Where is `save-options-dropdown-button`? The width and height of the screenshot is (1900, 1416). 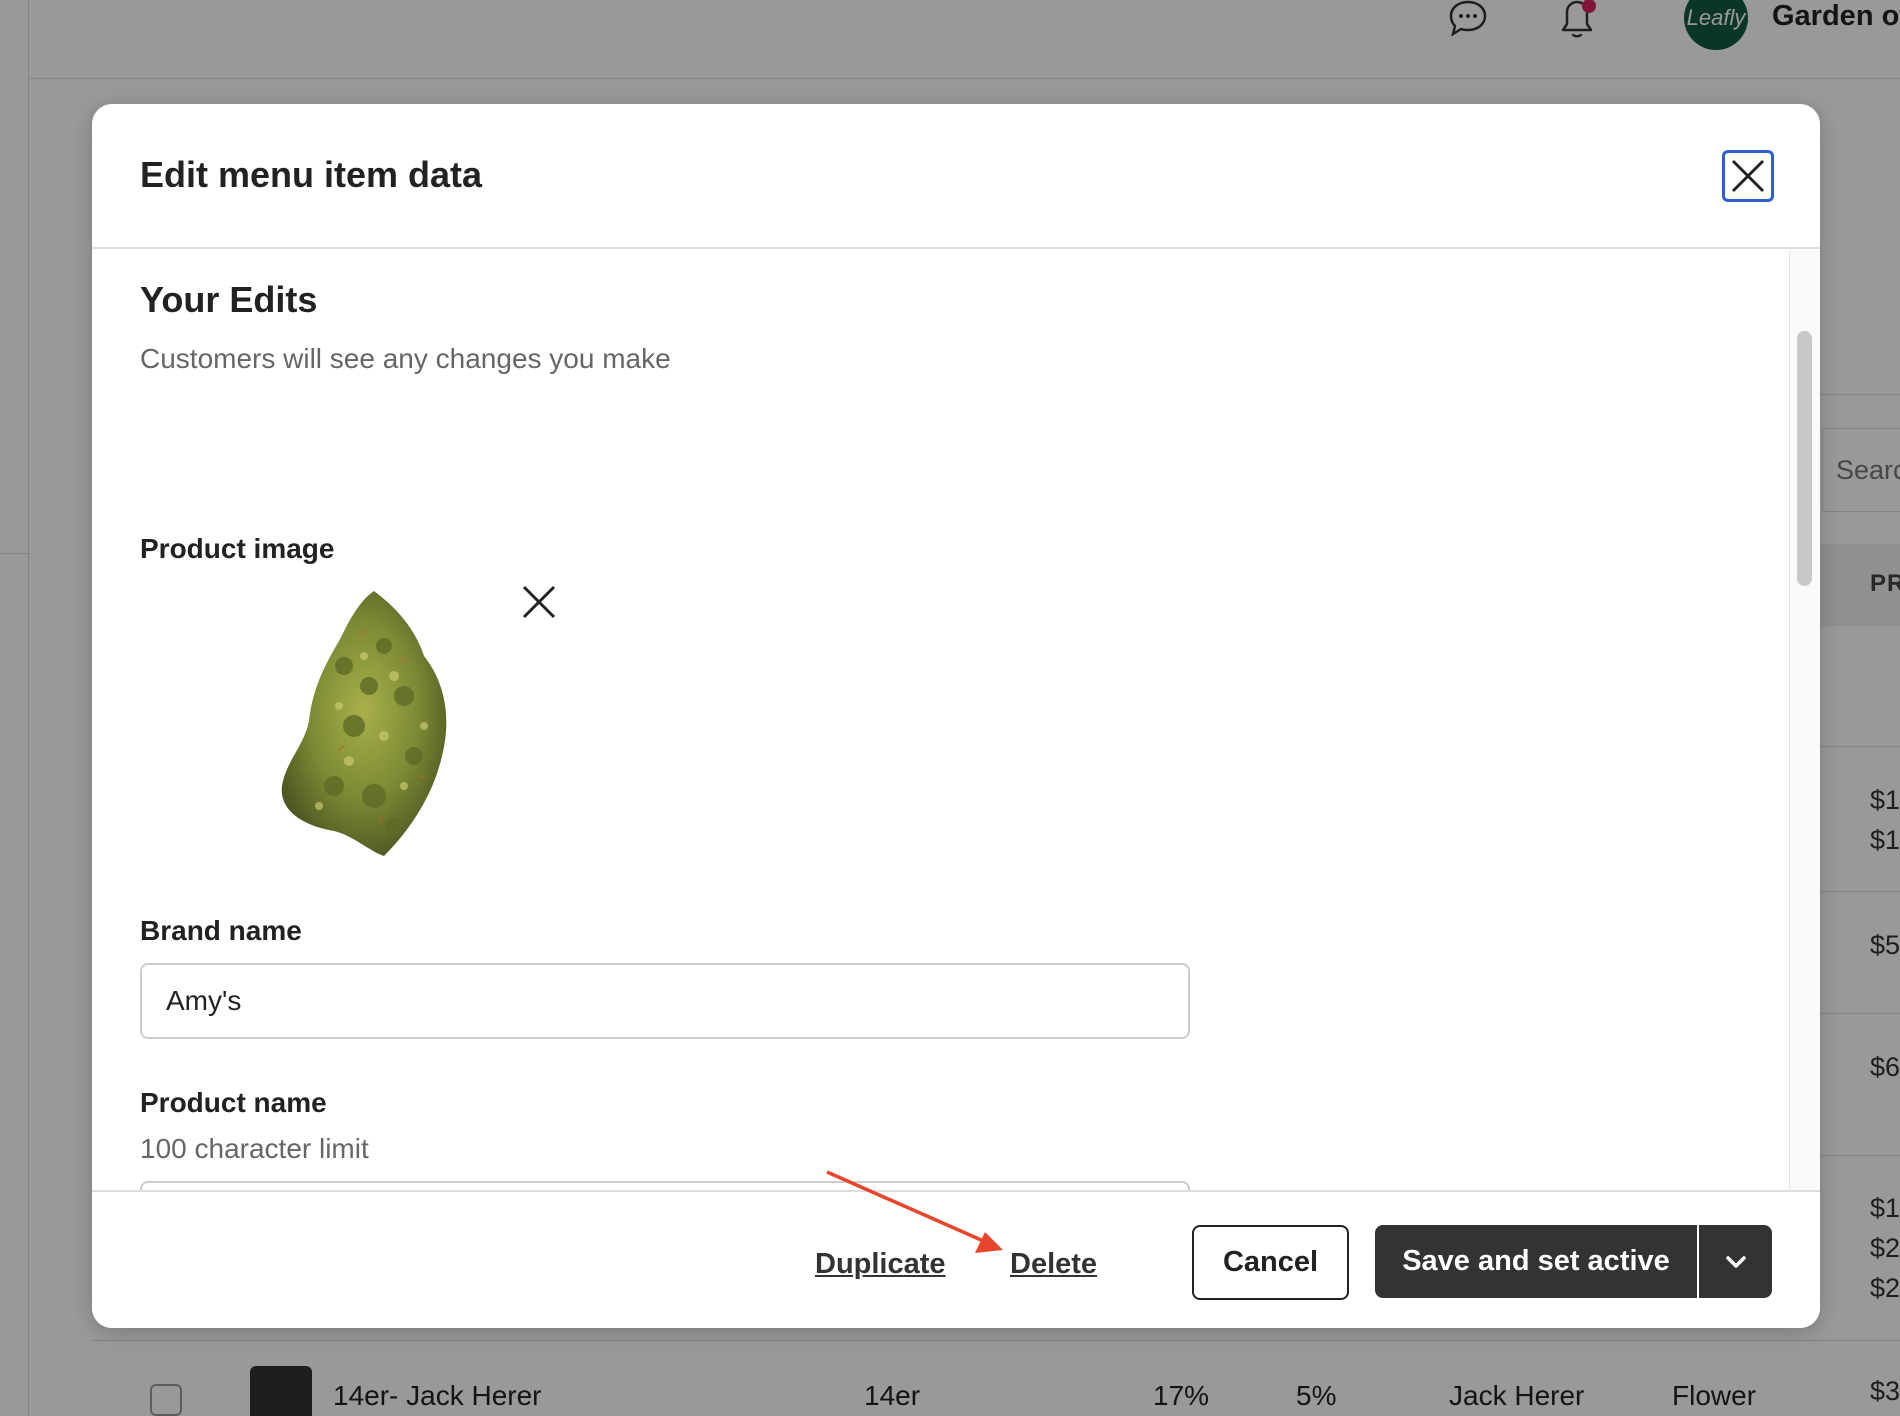
save-options-dropdown-button is located at coordinates (1735, 1261).